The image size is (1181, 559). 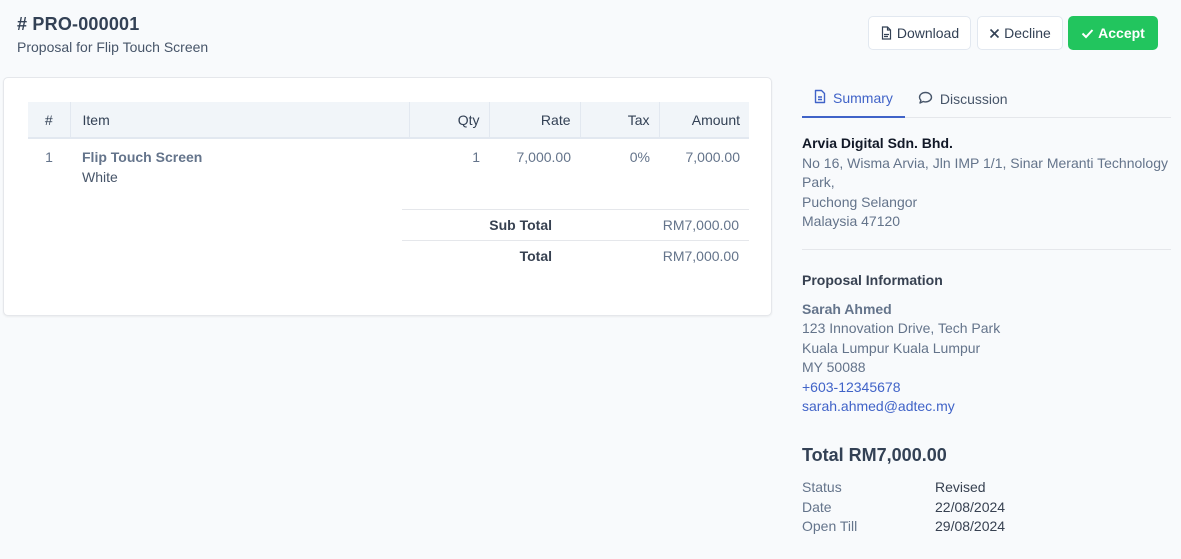 I want to click on accept-button: Accept, so click(x=1113, y=33).